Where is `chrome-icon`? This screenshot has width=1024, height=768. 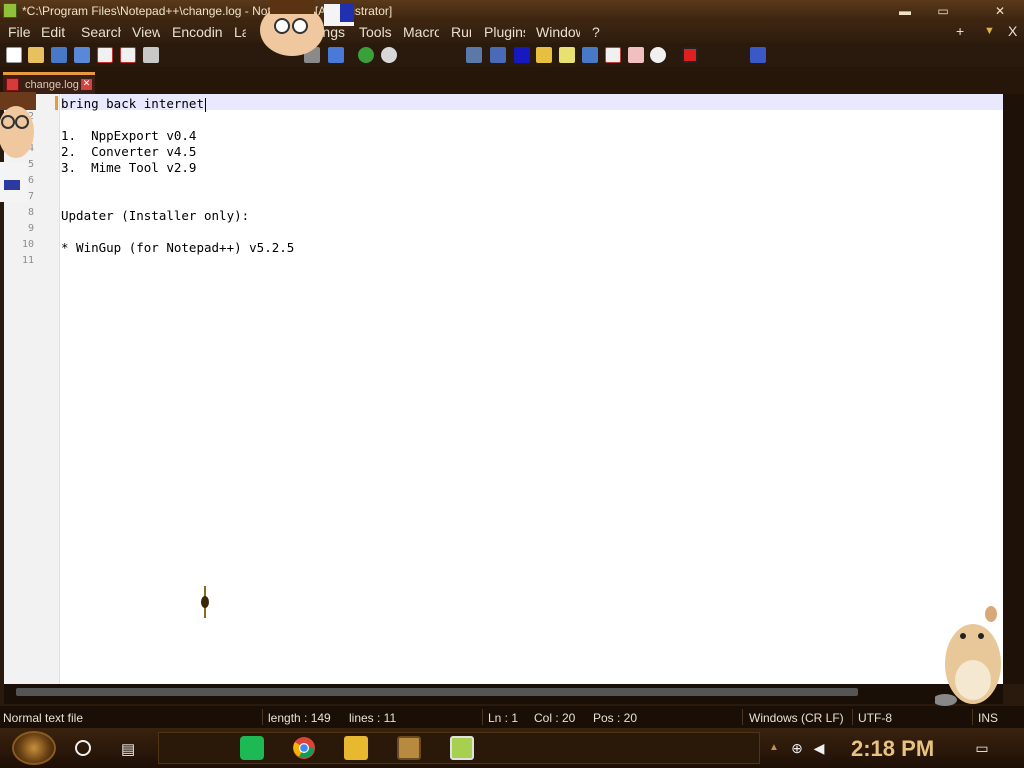 chrome-icon is located at coordinates (304, 748).